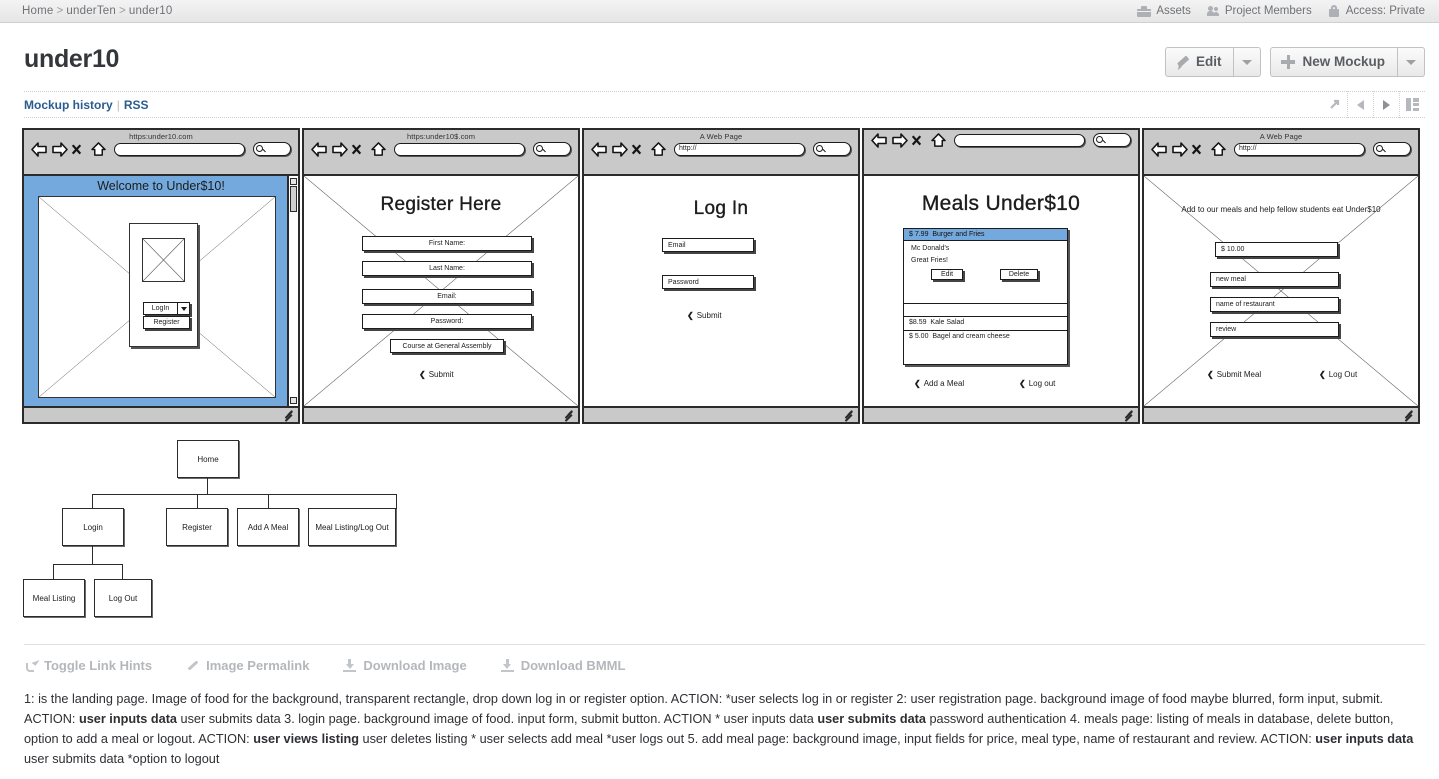 The height and width of the screenshot is (779, 1439). Describe the element at coordinates (1019, 274) in the screenshot. I see `delete-meal-button: Delete` at that location.